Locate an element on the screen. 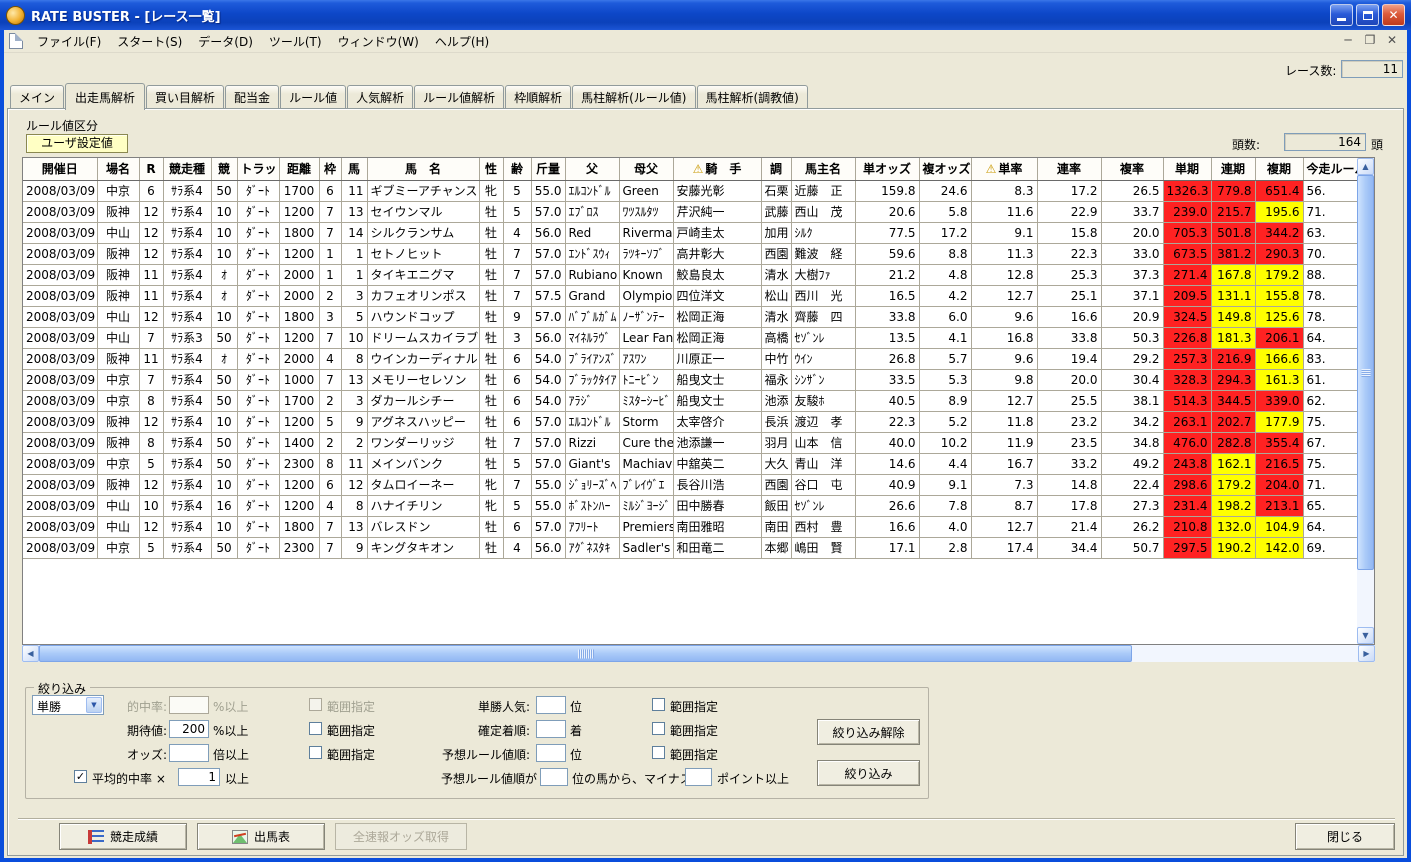 This screenshot has height=862, width=1411. rule-rank-input is located at coordinates (551, 753).